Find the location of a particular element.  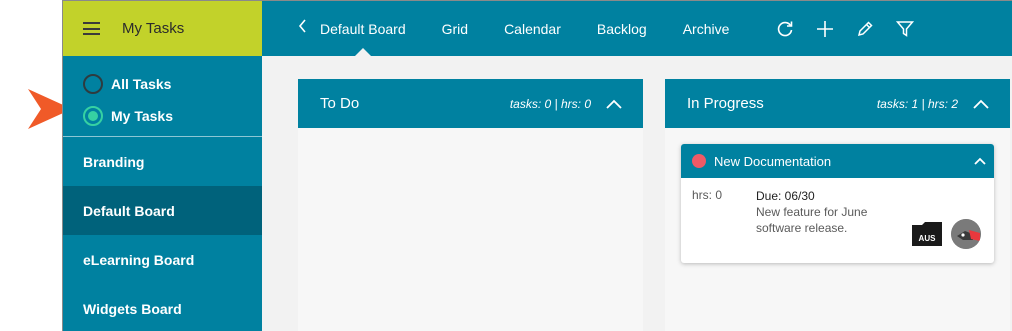

task-due-date: Due: 06/30 is located at coordinates (785, 196).